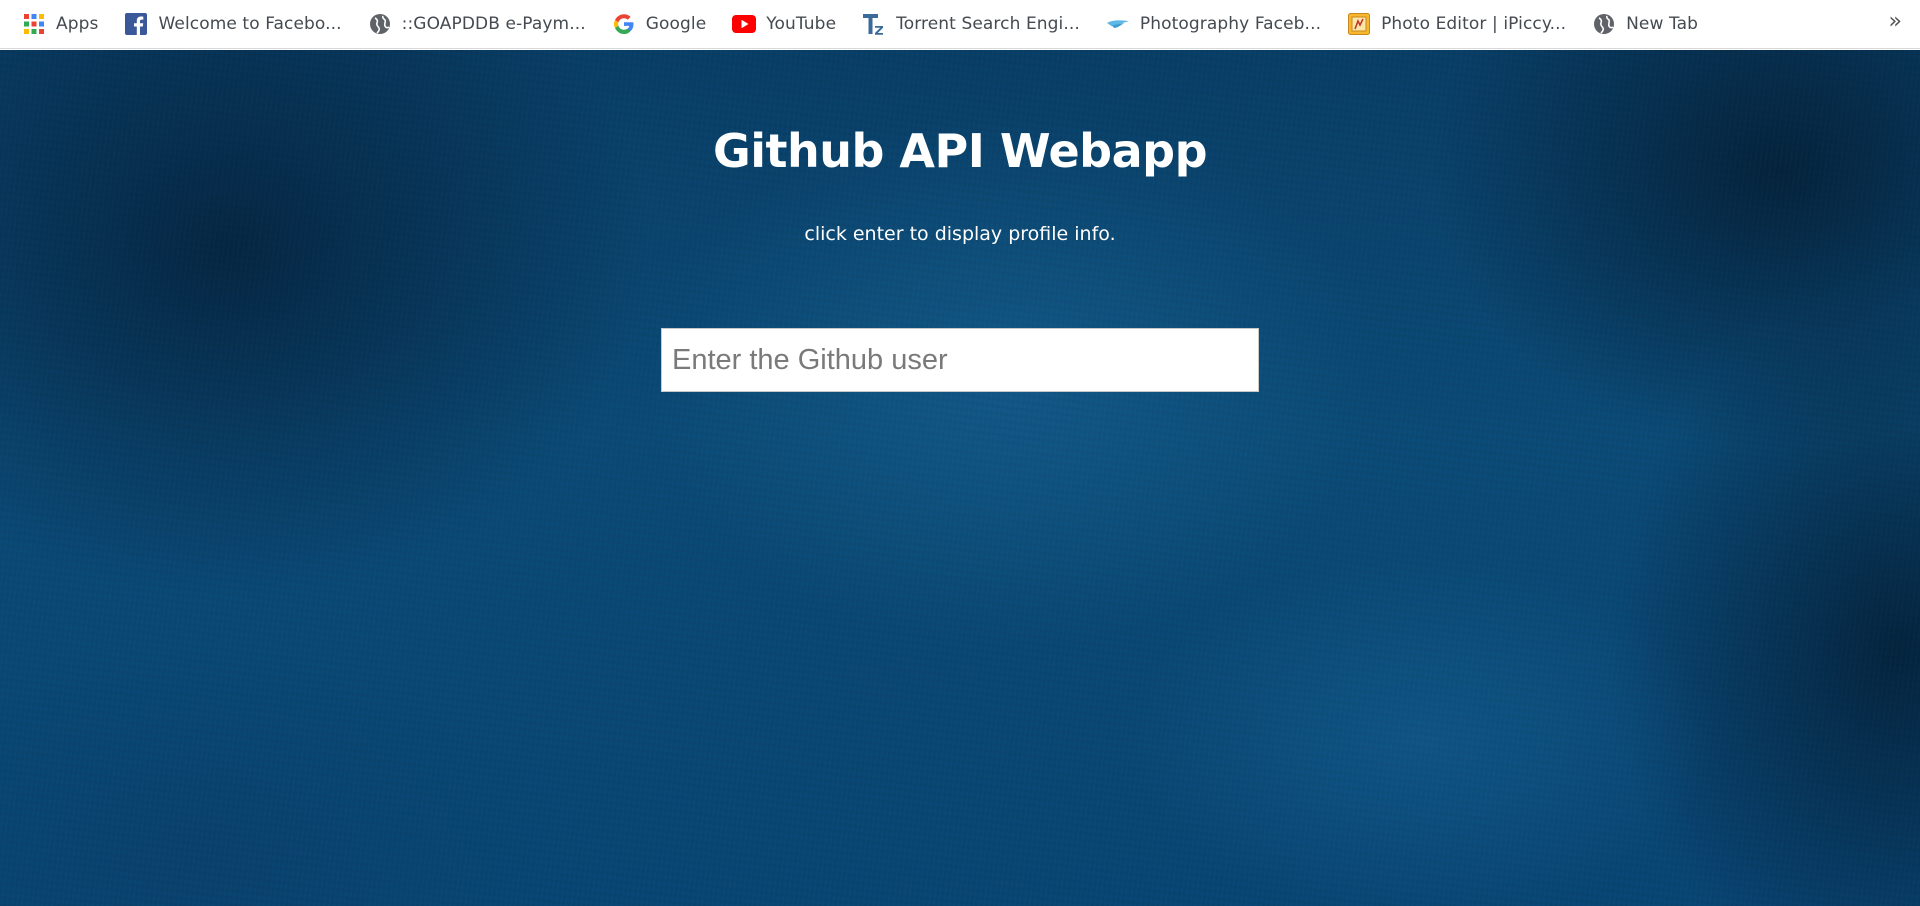 The height and width of the screenshot is (906, 1920). Describe the element at coordinates (676, 24) in the screenshot. I see `bookmark-label: Google` at that location.